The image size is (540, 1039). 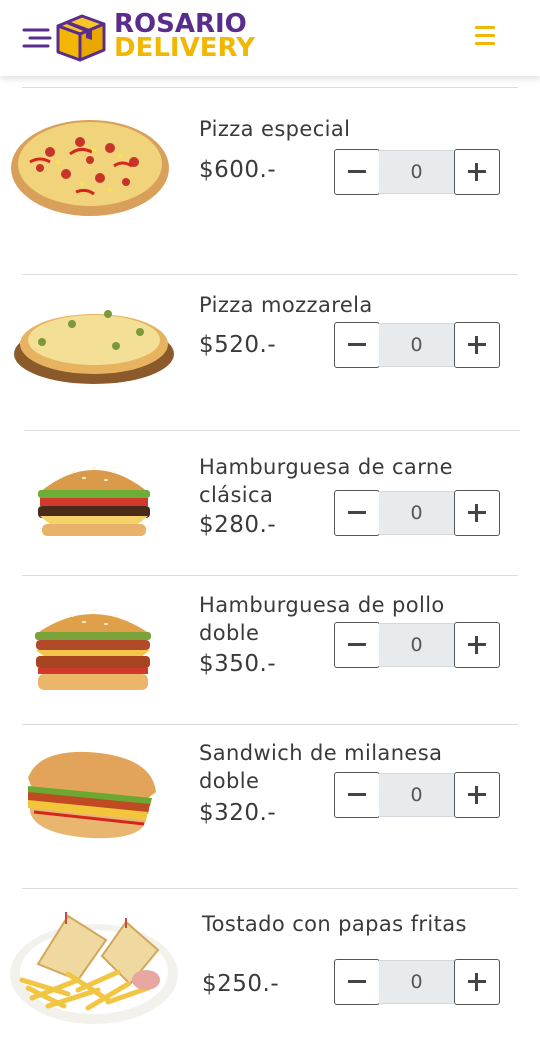 What do you see at coordinates (275, 129) in the screenshot?
I see `product-name: Pizza especial` at bounding box center [275, 129].